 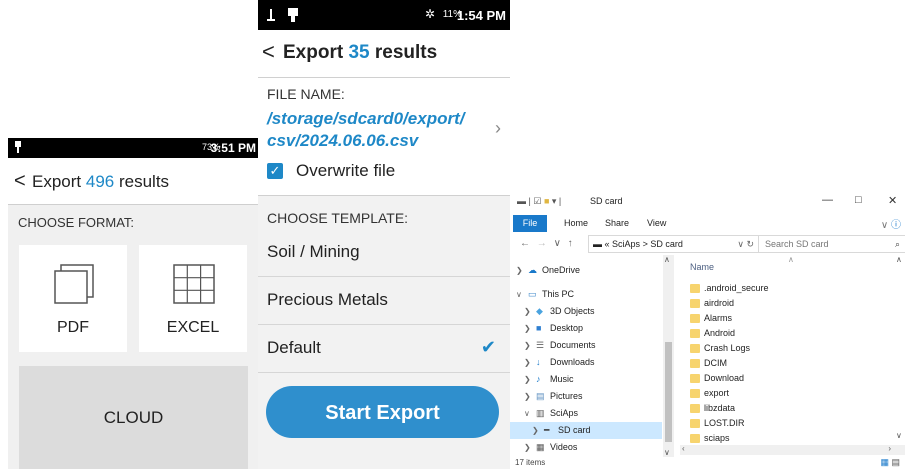 I want to click on nav-label: Pictures, so click(x=566, y=396).